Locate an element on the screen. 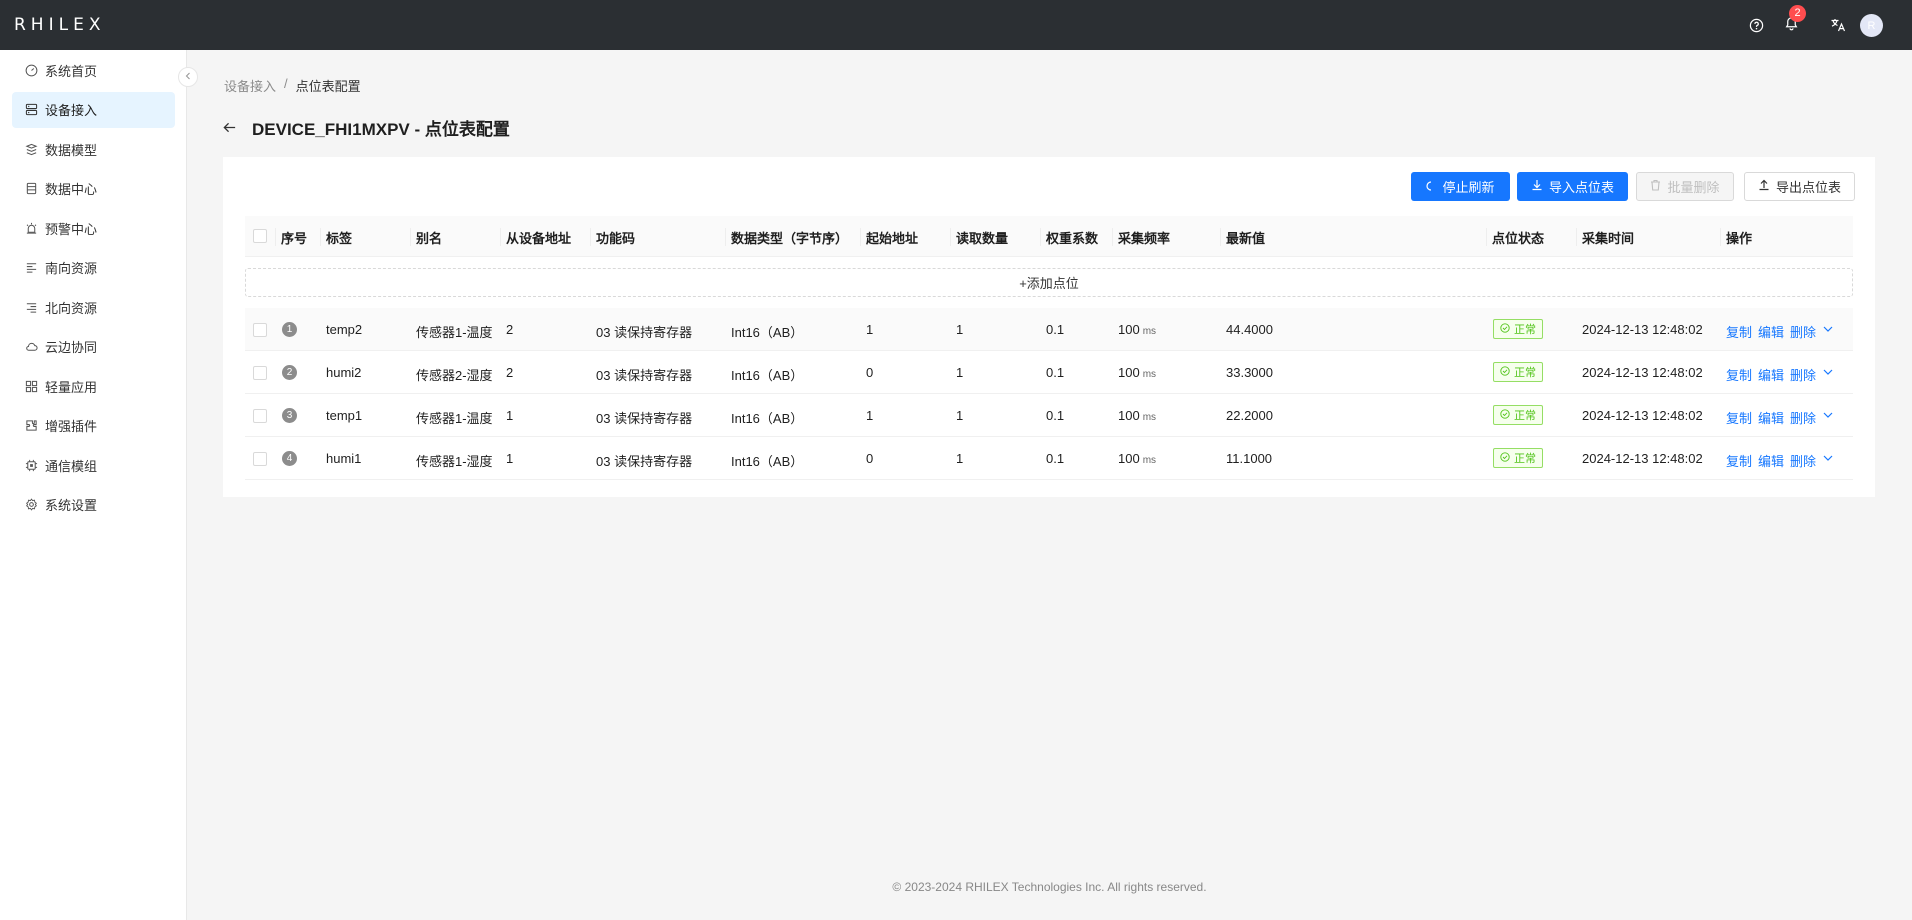  export-points-button: 导出点位表 is located at coordinates (1799, 186).